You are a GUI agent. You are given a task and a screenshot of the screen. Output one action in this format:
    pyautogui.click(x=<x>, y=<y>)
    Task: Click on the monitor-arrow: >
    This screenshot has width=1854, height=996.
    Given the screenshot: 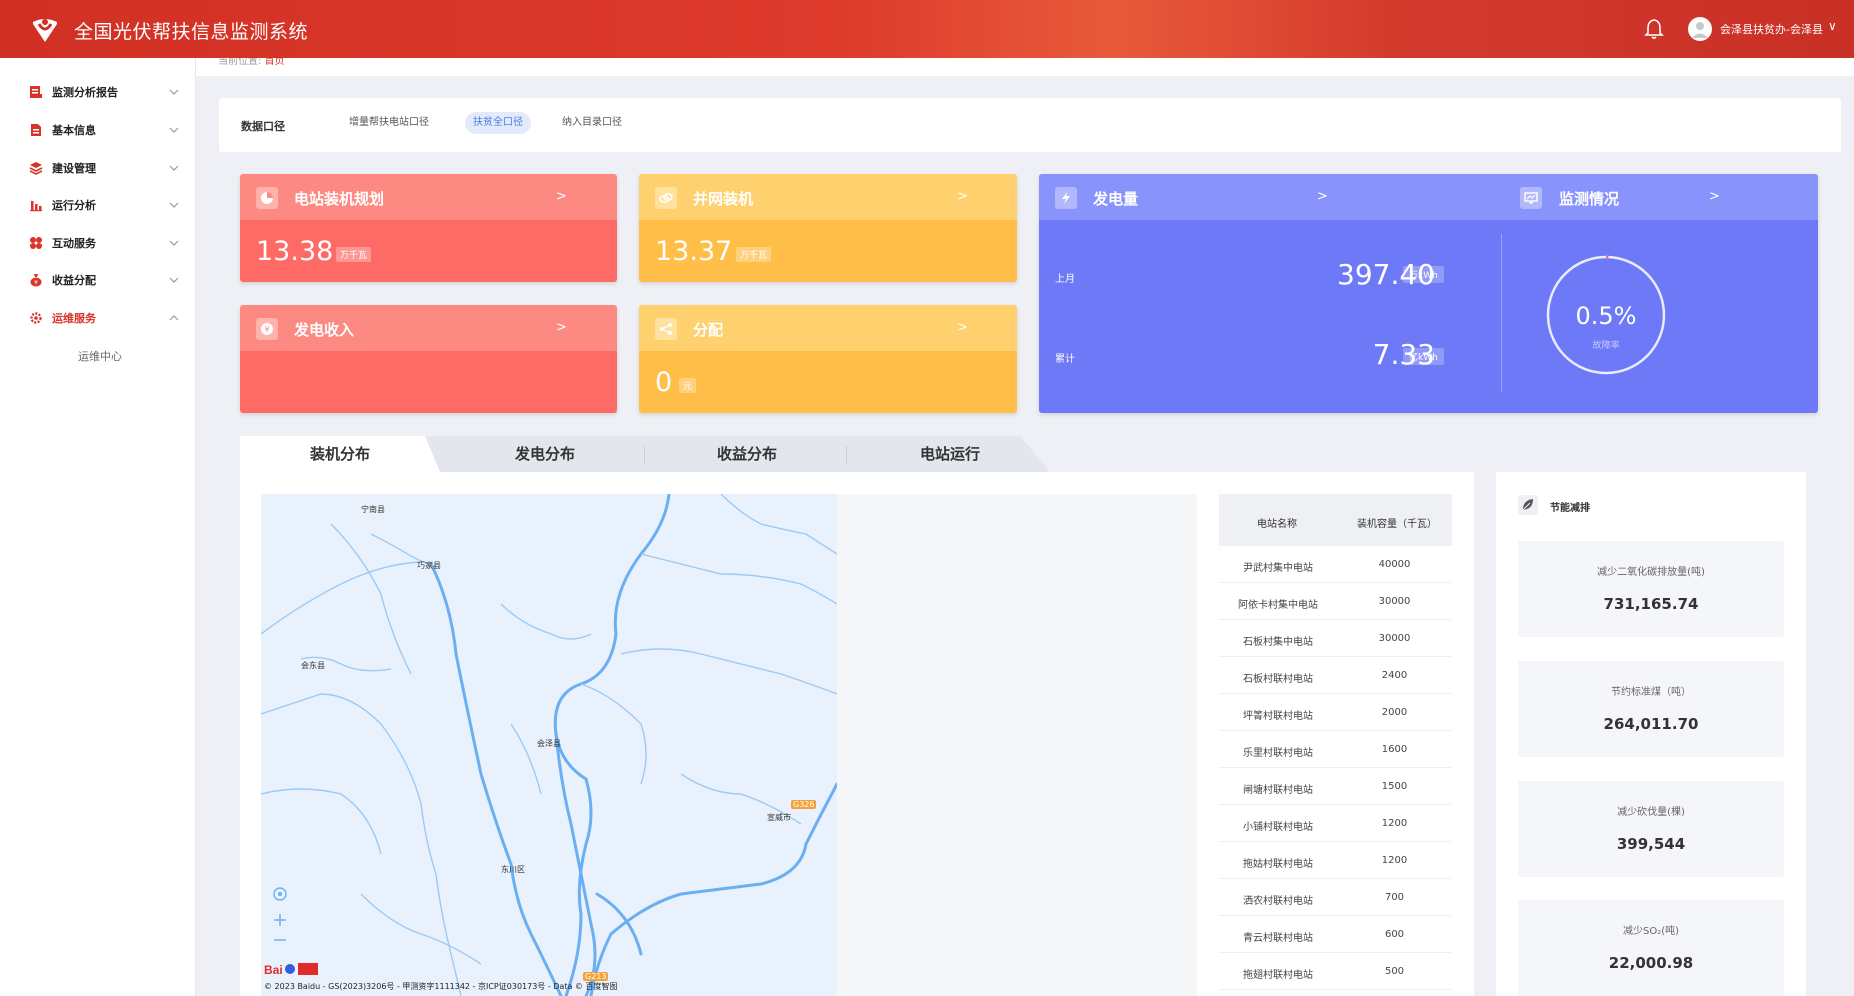 What is the action you would take?
    pyautogui.click(x=1714, y=196)
    